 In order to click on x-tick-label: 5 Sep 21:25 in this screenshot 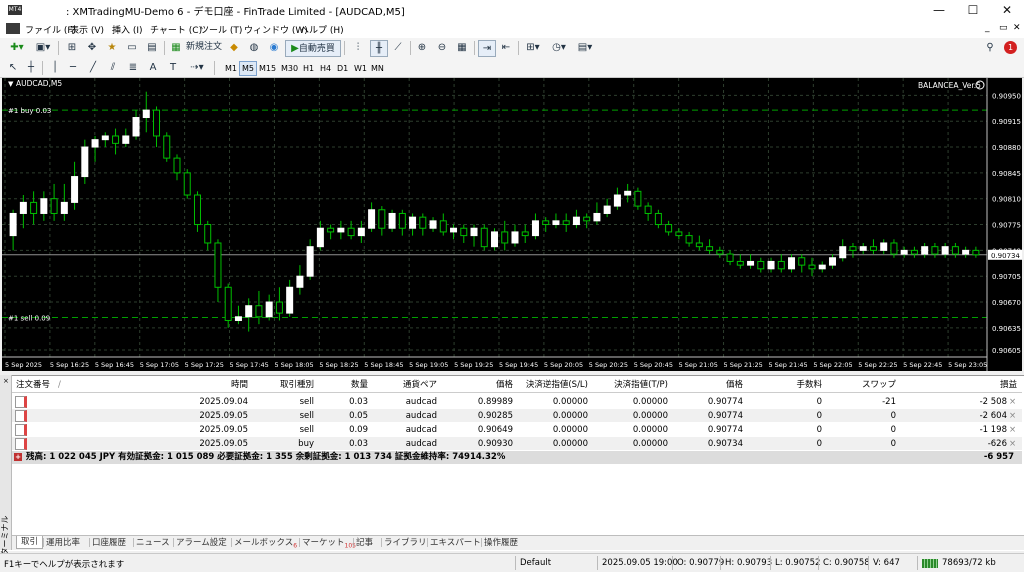, I will do `click(743, 365)`.